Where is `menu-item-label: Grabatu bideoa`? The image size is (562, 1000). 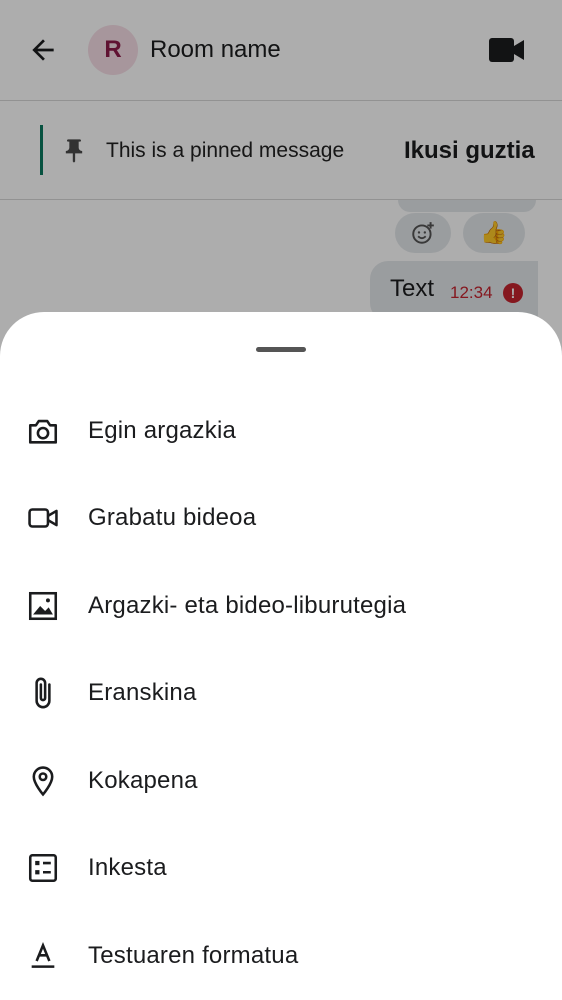 menu-item-label: Grabatu bideoa is located at coordinates (172, 517).